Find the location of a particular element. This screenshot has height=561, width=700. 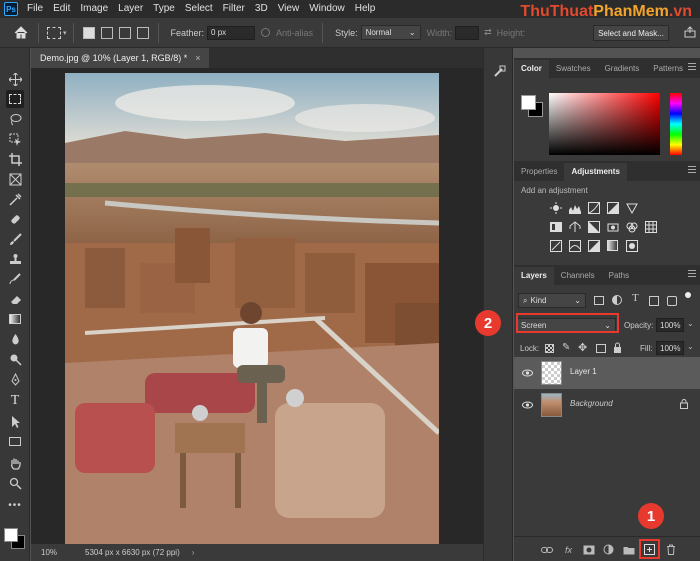

selective-color-icon is located at coordinates (631, 245).